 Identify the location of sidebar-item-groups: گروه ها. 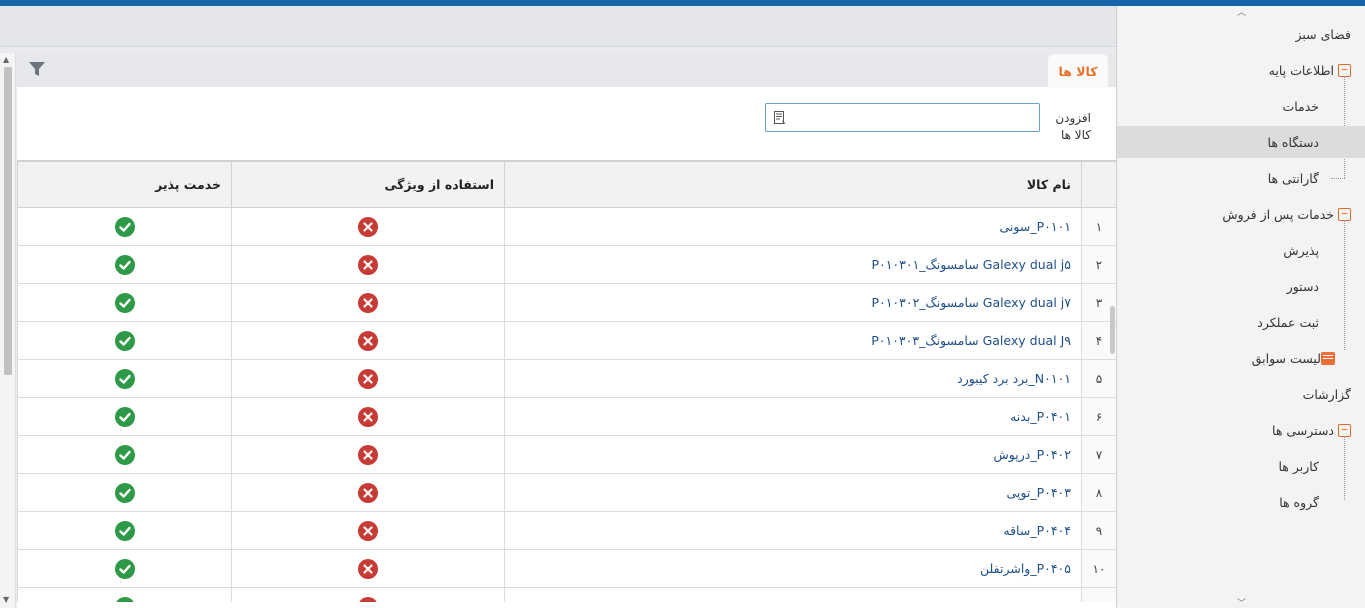
(1299, 502).